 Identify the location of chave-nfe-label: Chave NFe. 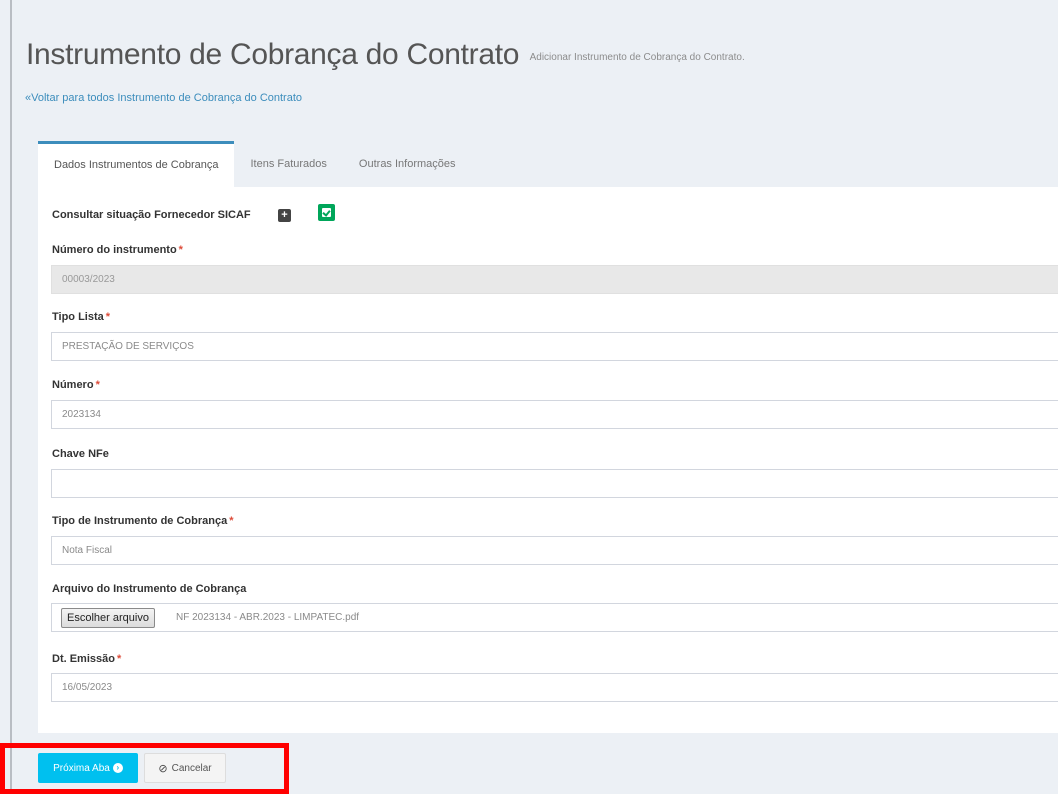
(80, 454).